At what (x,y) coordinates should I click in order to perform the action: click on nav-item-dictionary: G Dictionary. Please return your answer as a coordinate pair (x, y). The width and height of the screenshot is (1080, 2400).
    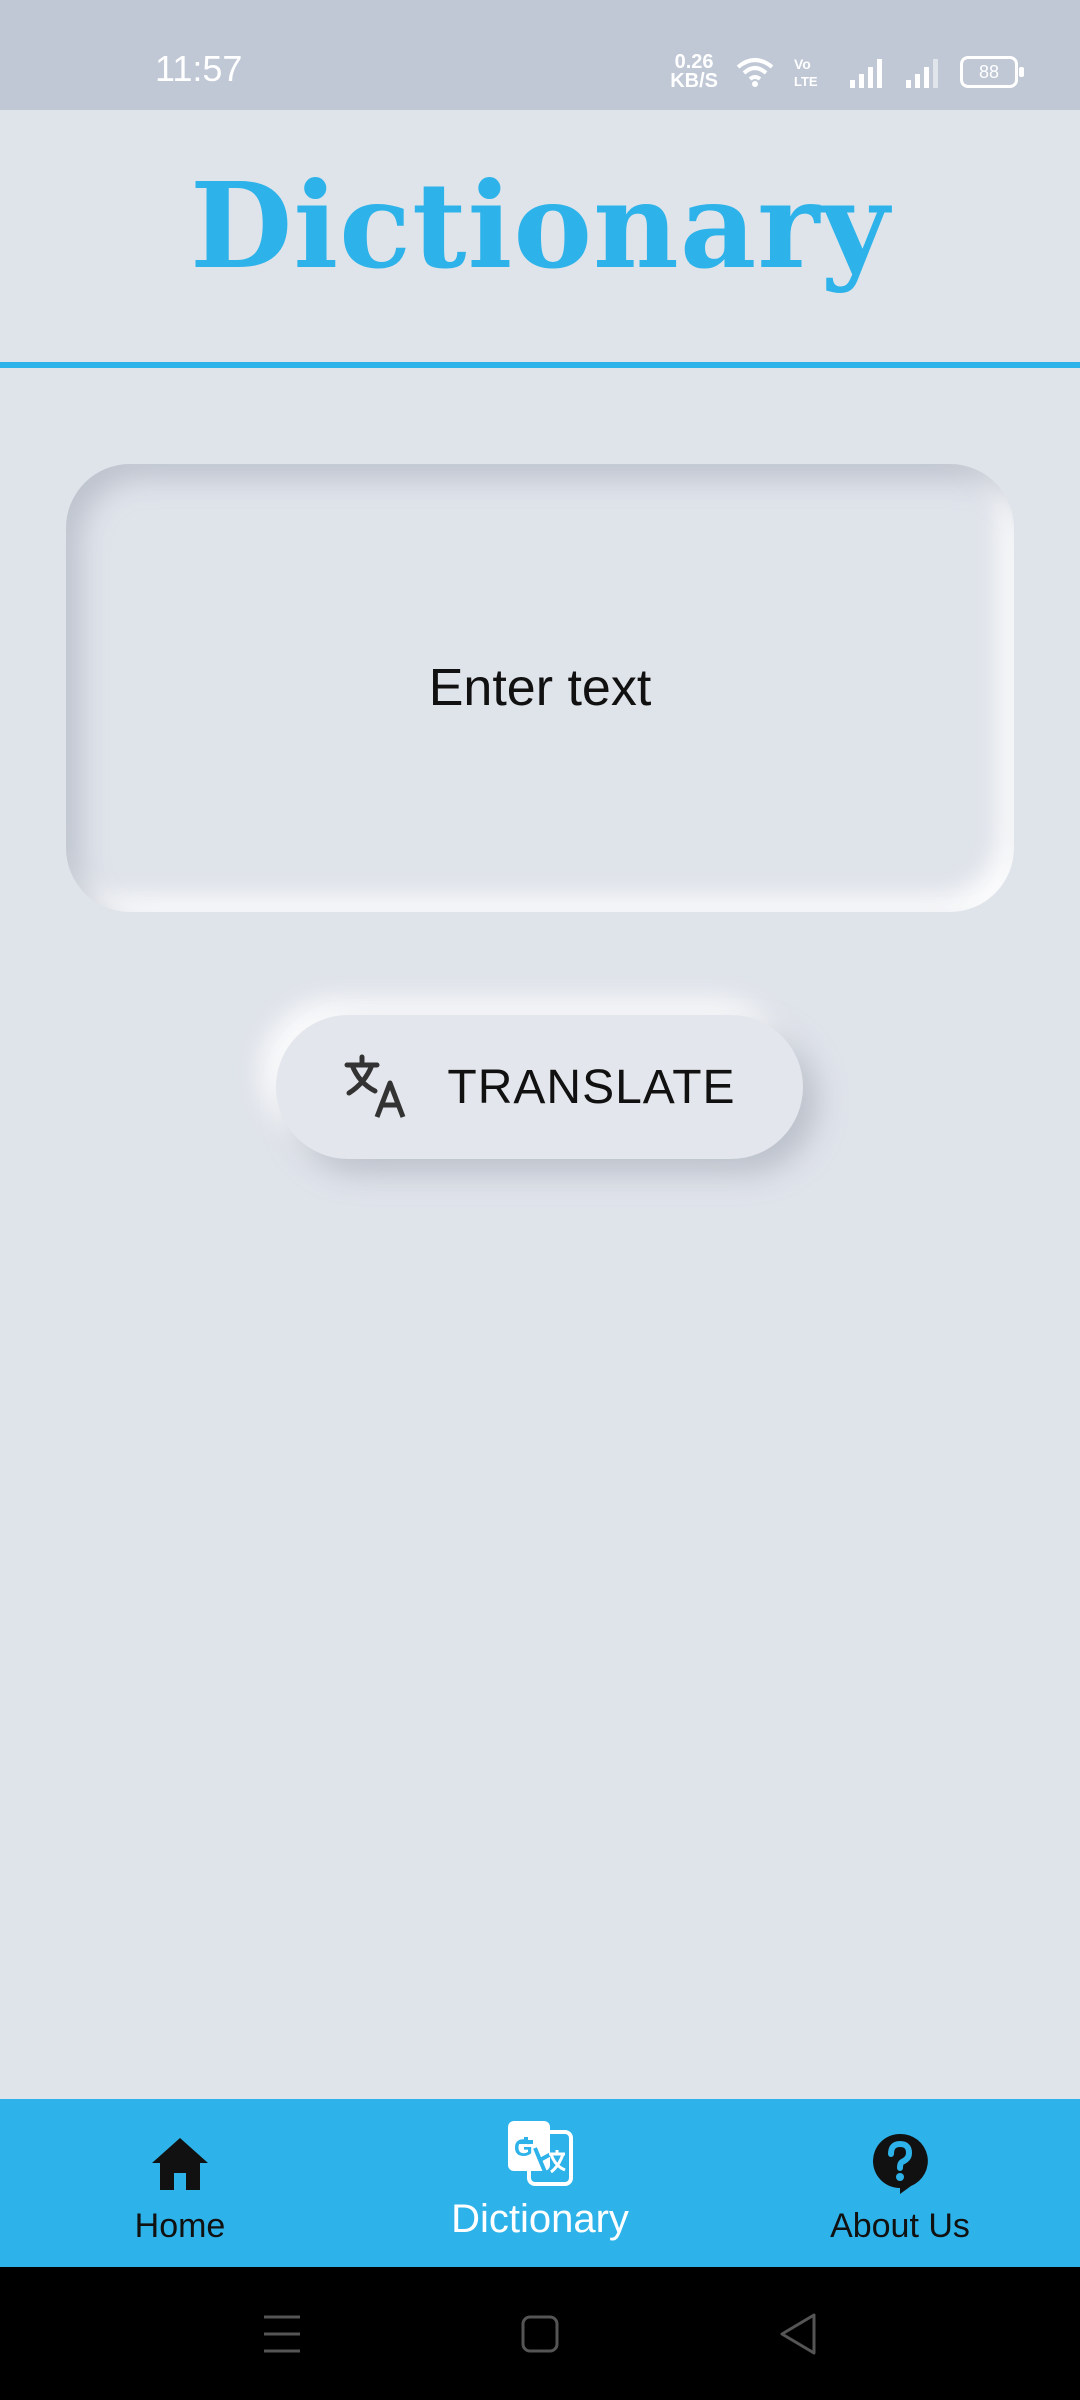
    Looking at the image, I should click on (540, 2183).